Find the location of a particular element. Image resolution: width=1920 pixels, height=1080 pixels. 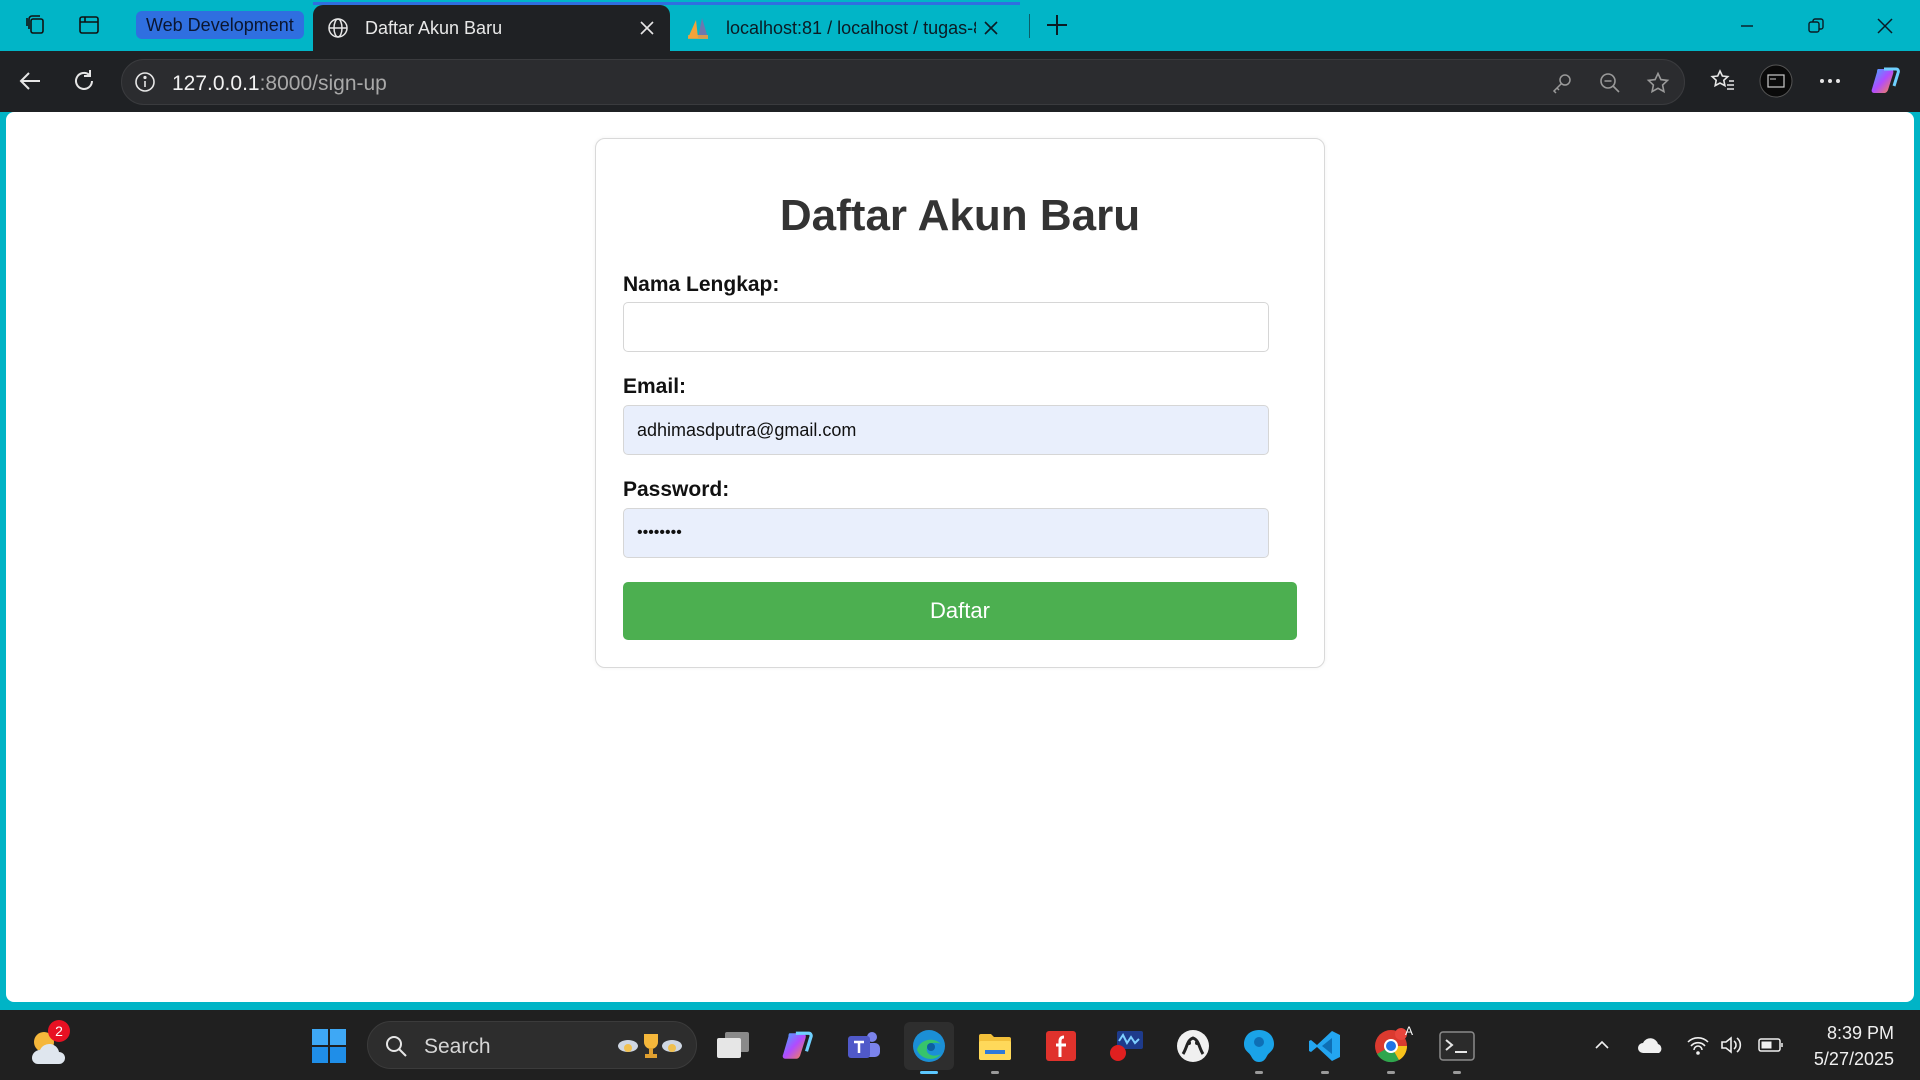

full-name-label: Nama Lengkap: is located at coordinates (701, 284).